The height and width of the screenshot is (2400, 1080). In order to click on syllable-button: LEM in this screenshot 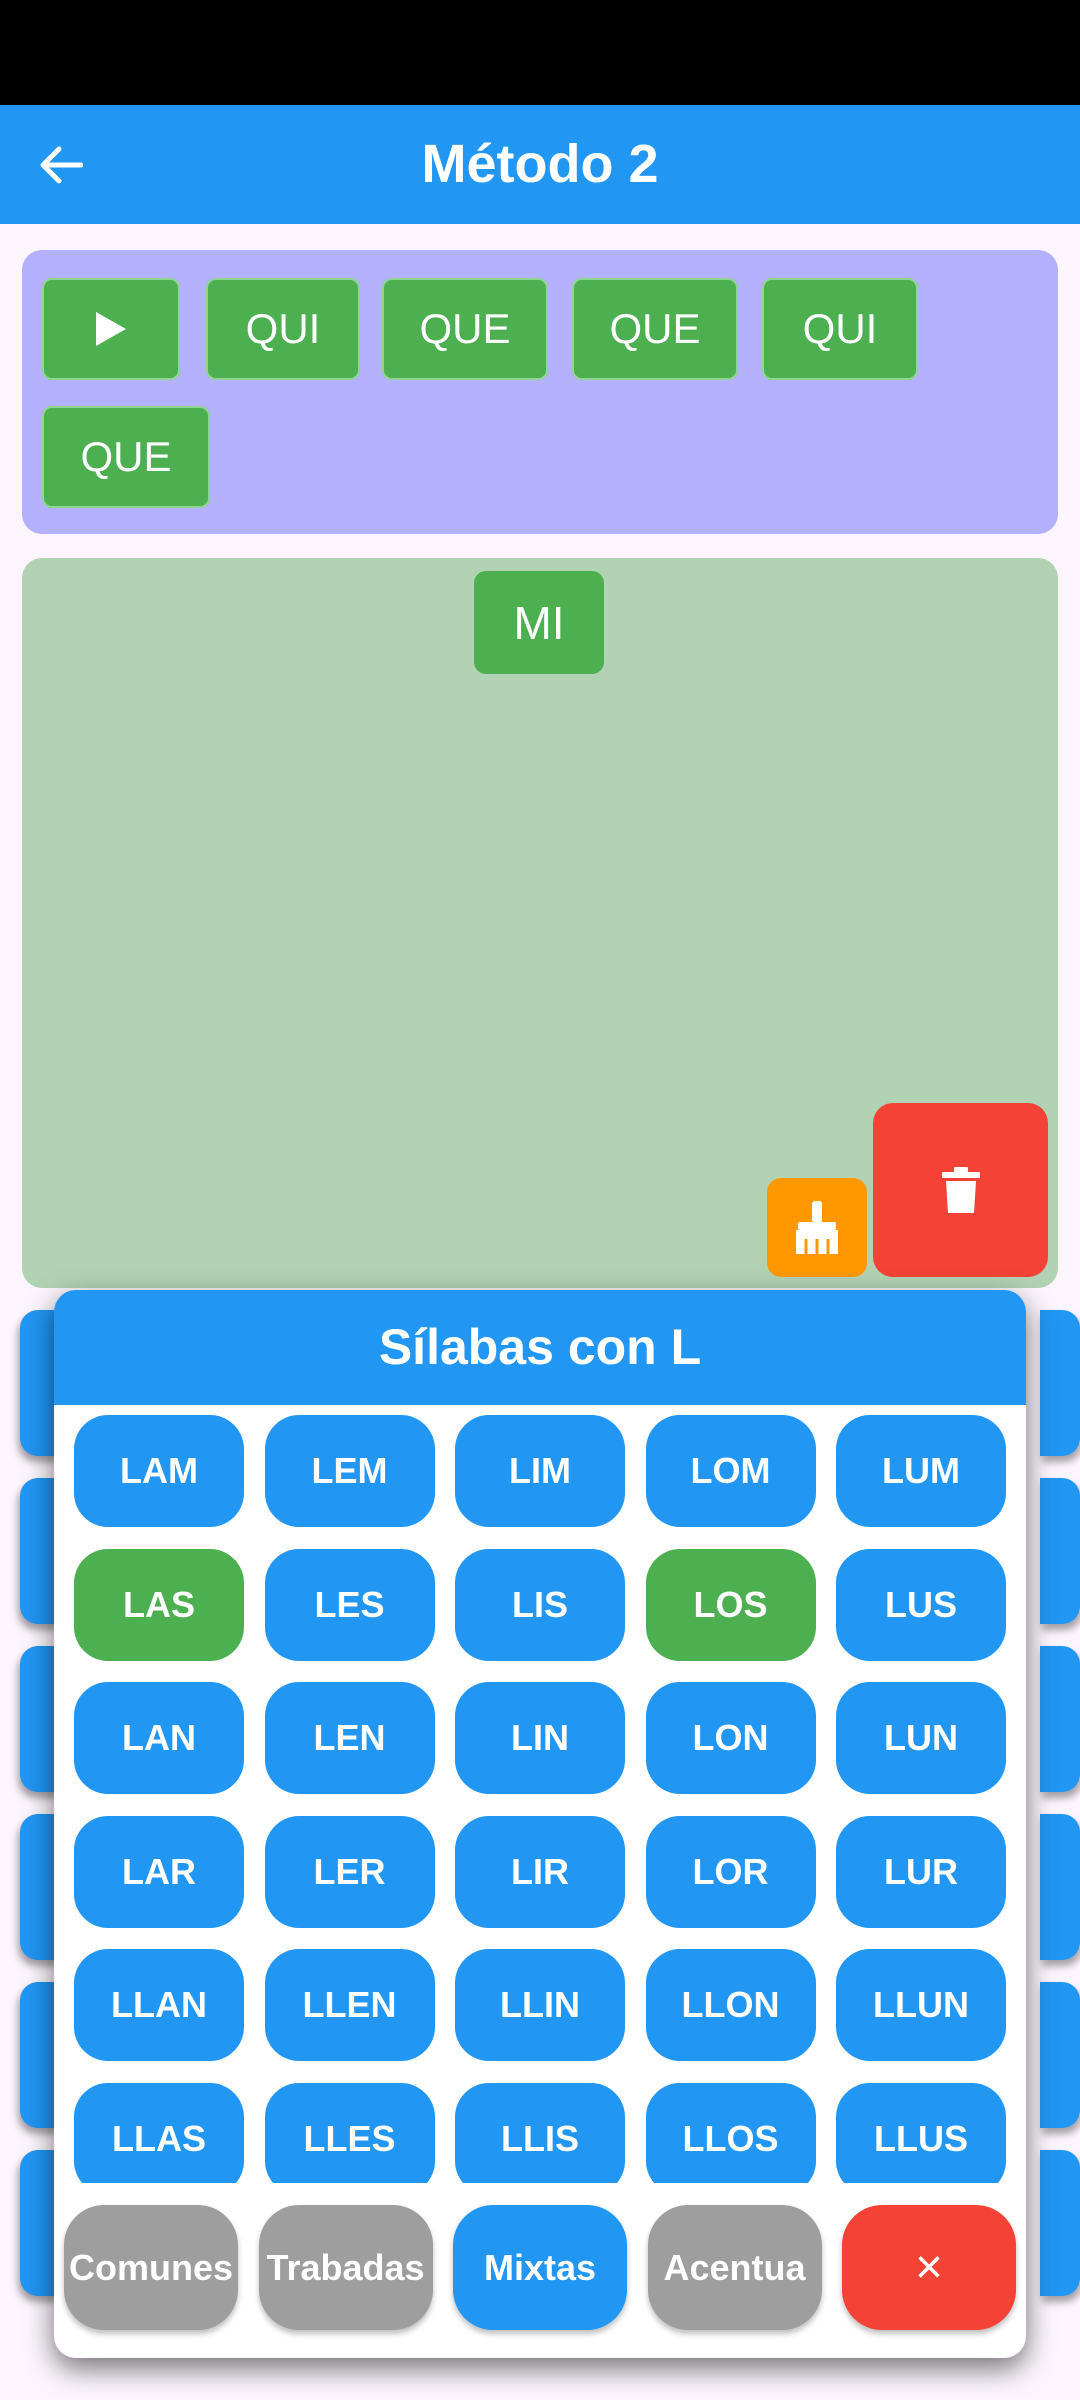, I will do `click(349, 1471)`.